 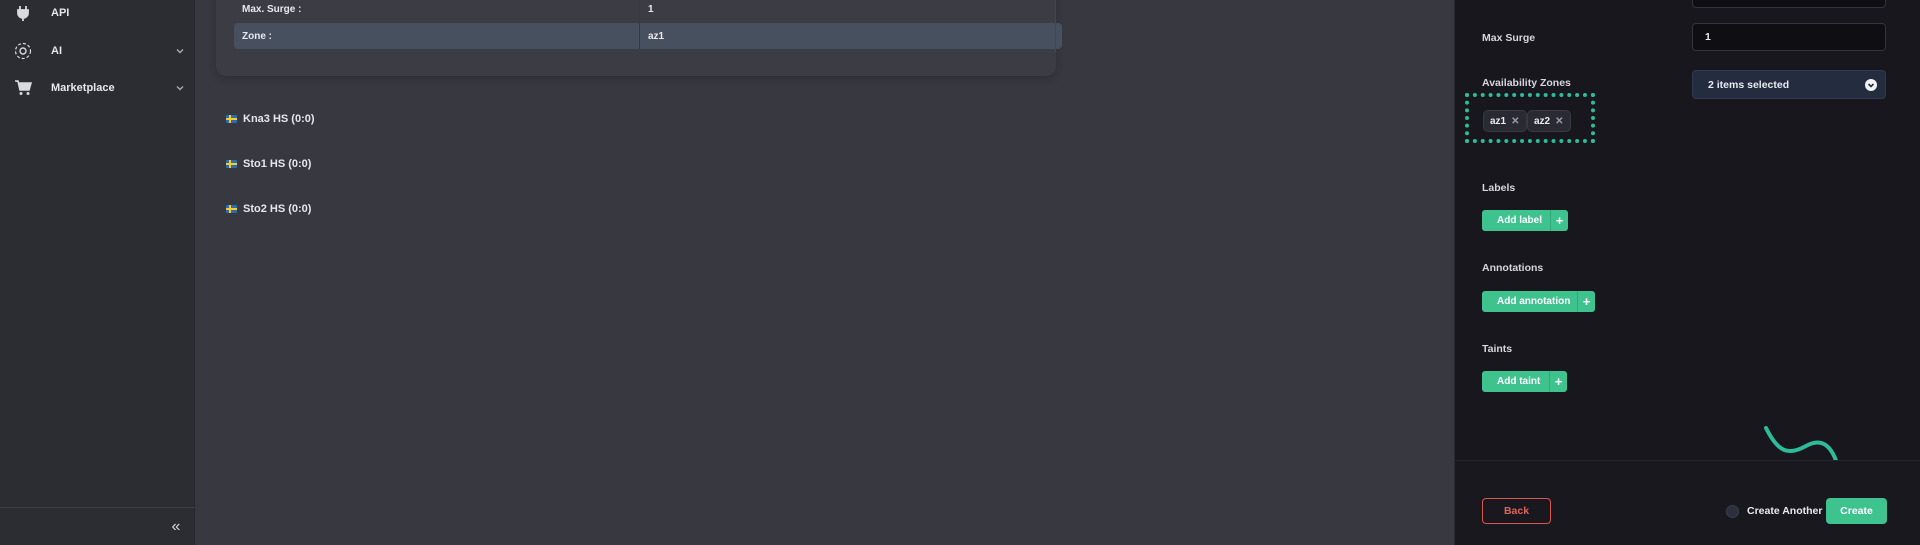 I want to click on zone-chip-az1: az1 ✕, so click(x=1505, y=121).